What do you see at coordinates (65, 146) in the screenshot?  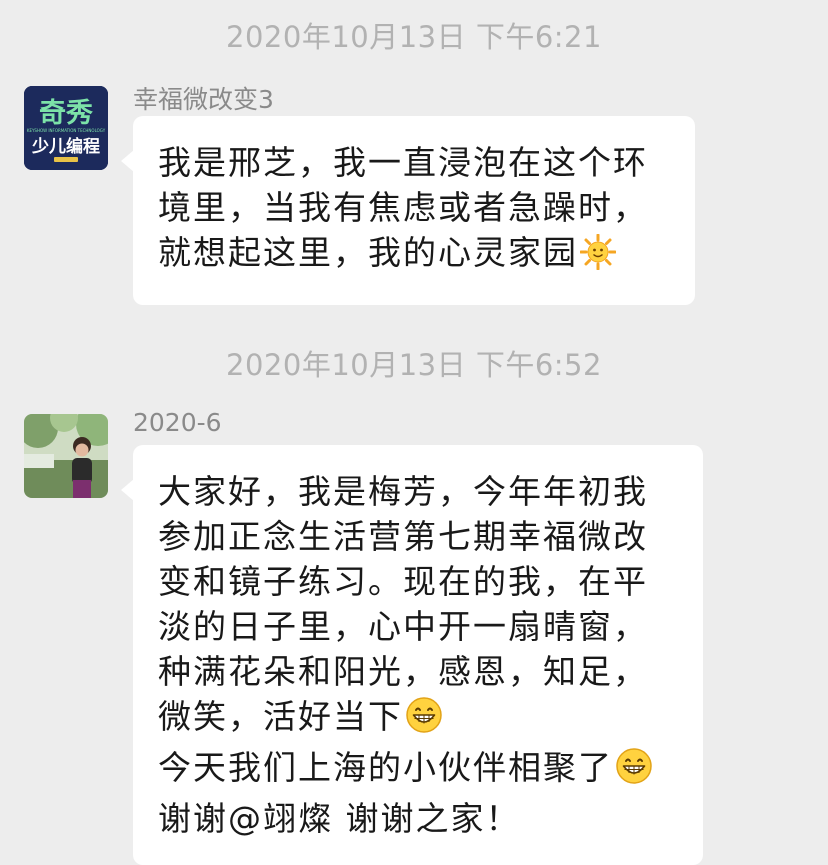 I see `logo-caption: 少儿编程` at bounding box center [65, 146].